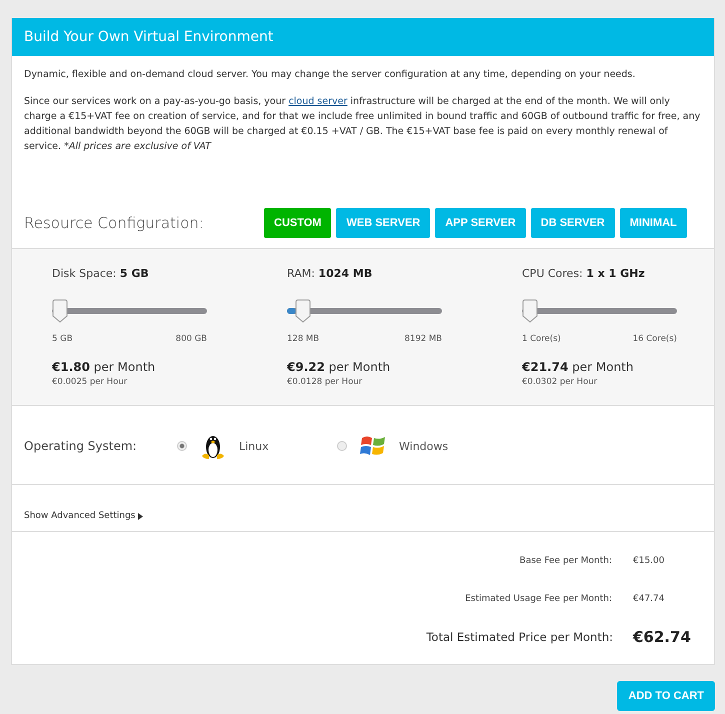 This screenshot has width=725, height=714. What do you see at coordinates (325, 382) in the screenshot?
I see `hourly-price: €0.0128 per Hour` at bounding box center [325, 382].